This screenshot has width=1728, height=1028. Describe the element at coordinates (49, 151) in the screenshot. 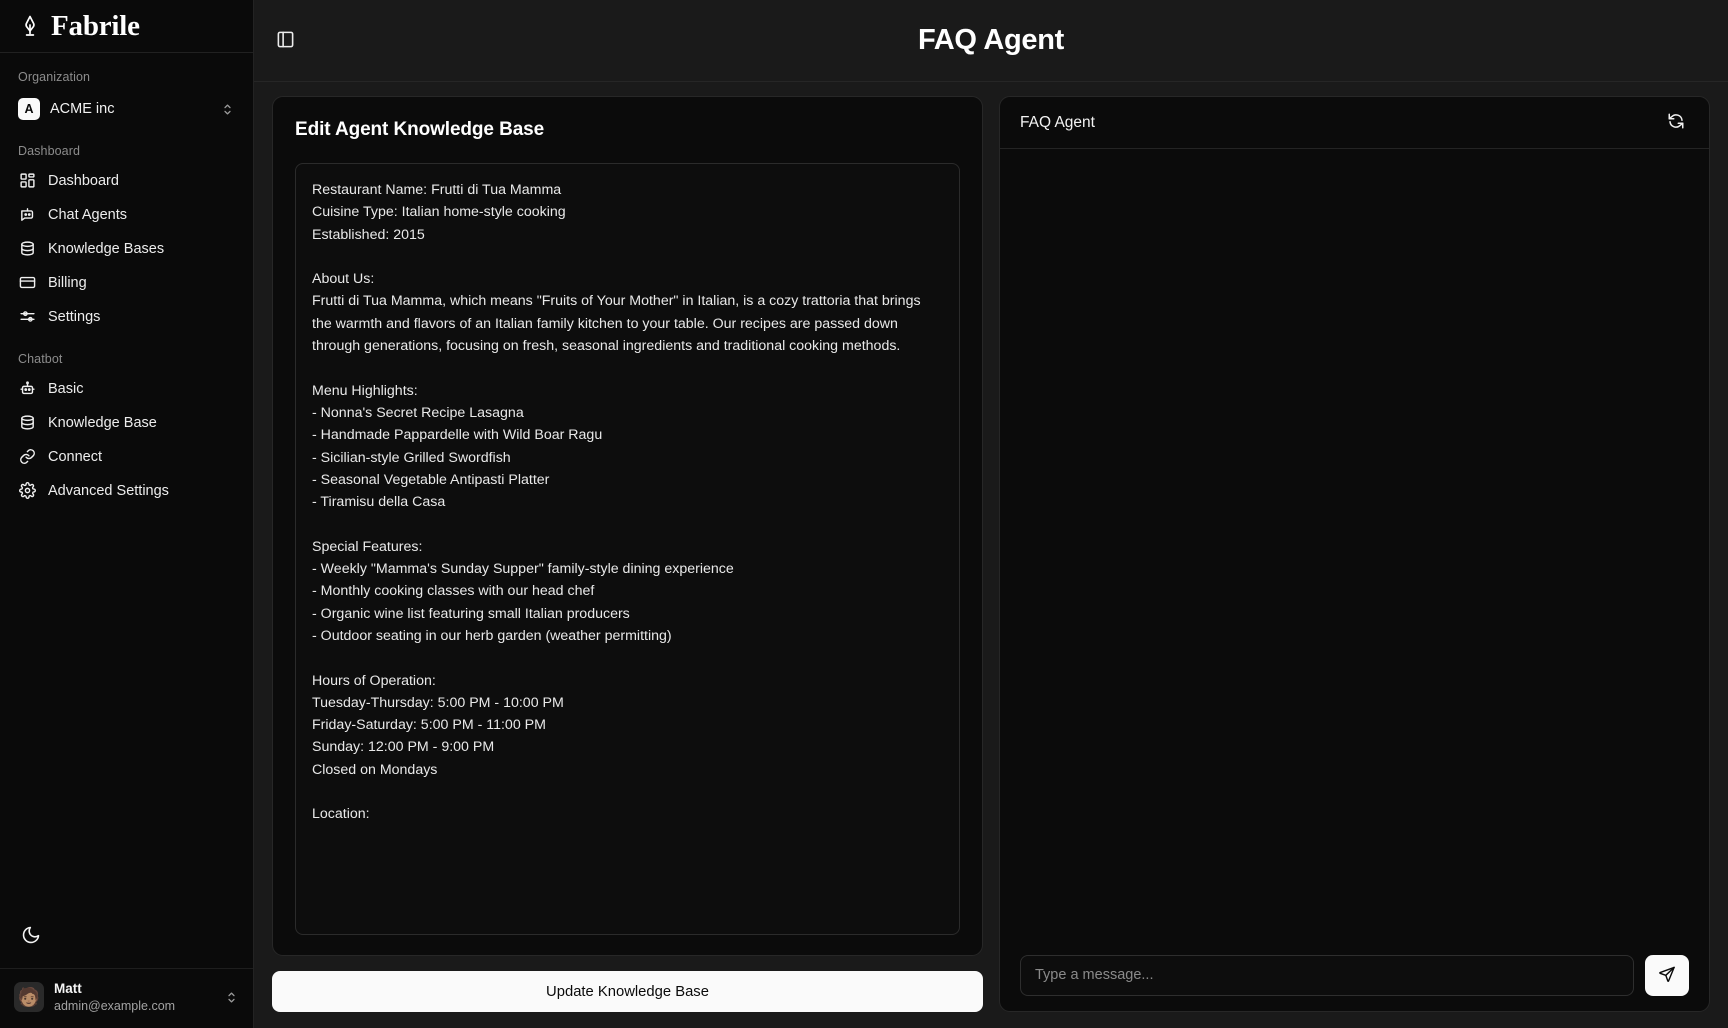

I see `dashboard-section-label: Dashboard` at that location.